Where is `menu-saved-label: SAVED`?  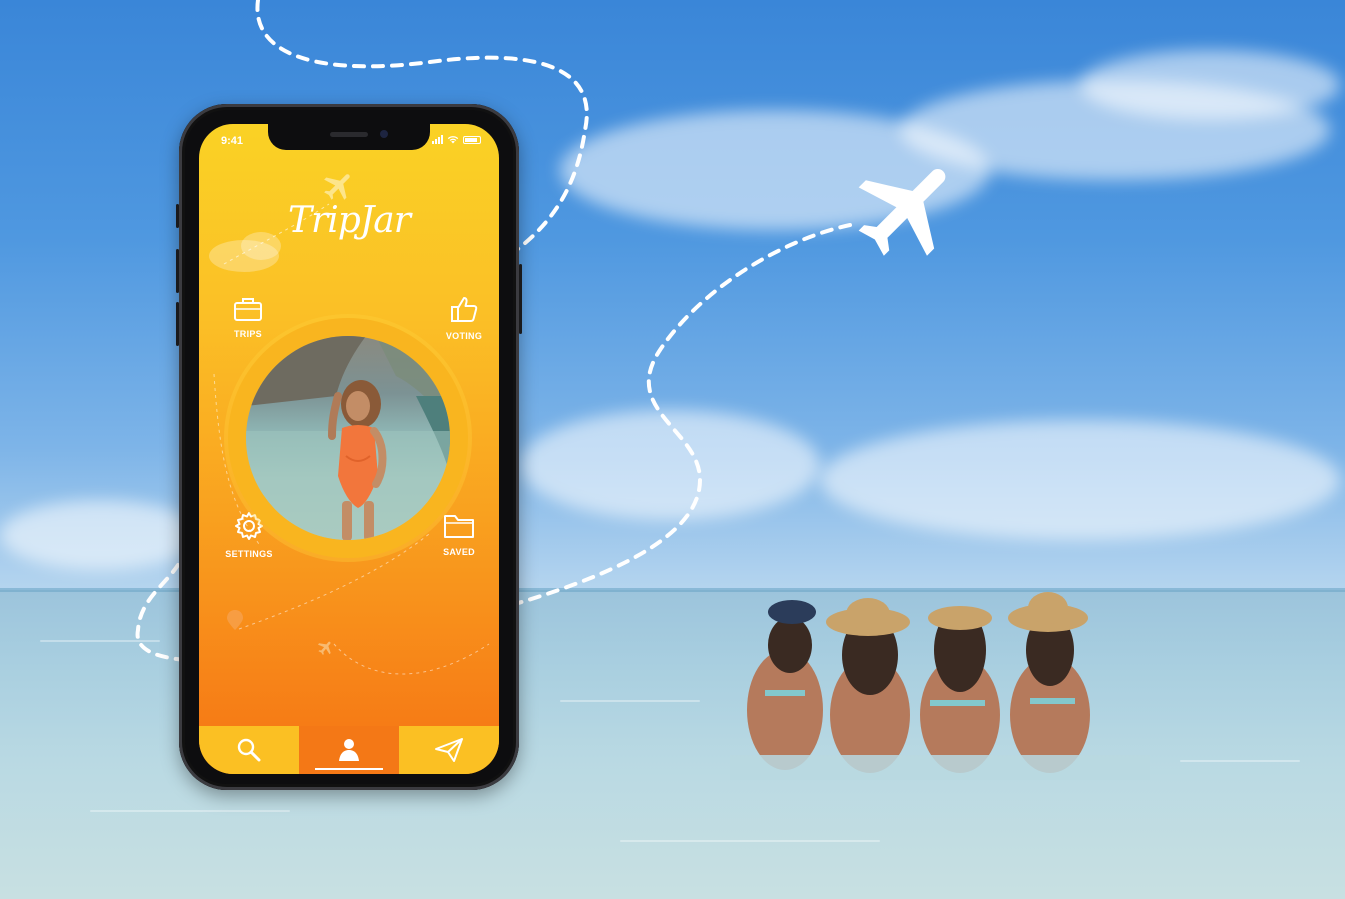 menu-saved-label: SAVED is located at coordinates (459, 552).